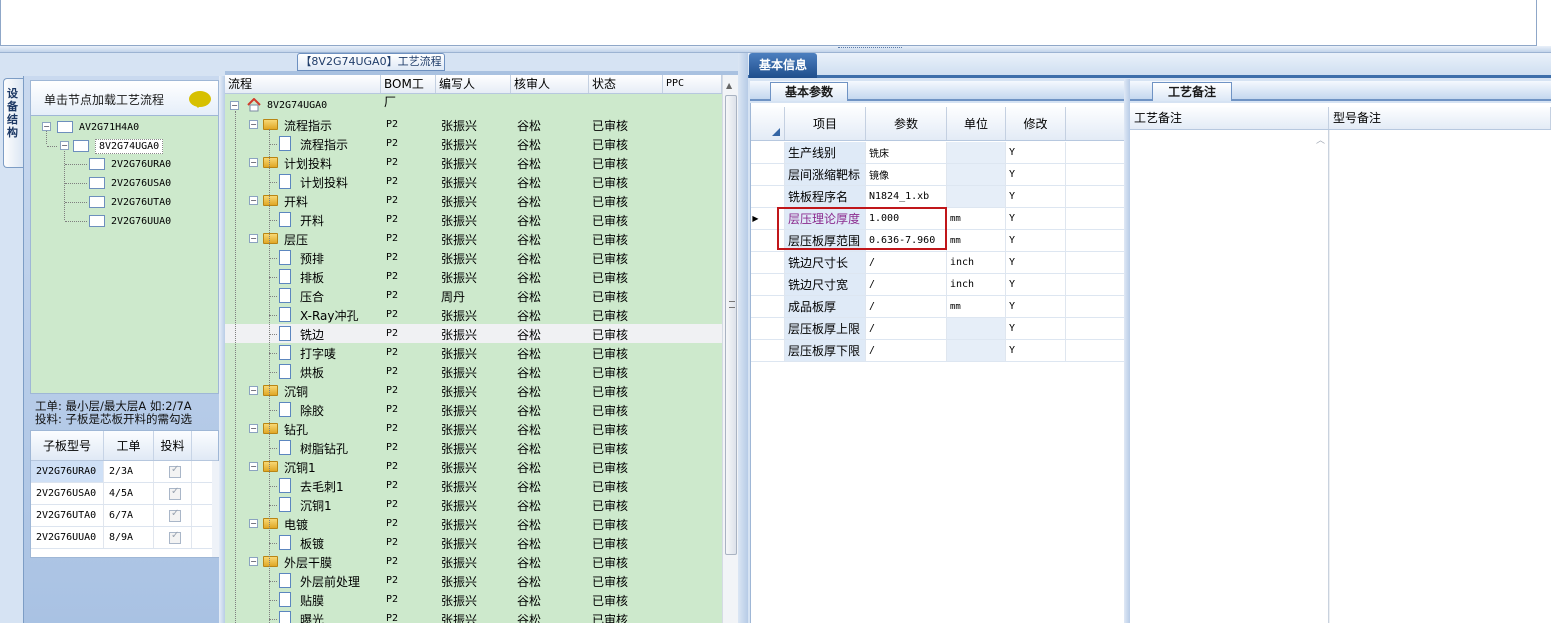  I want to click on col-header-flow: 流程, so click(303, 84).